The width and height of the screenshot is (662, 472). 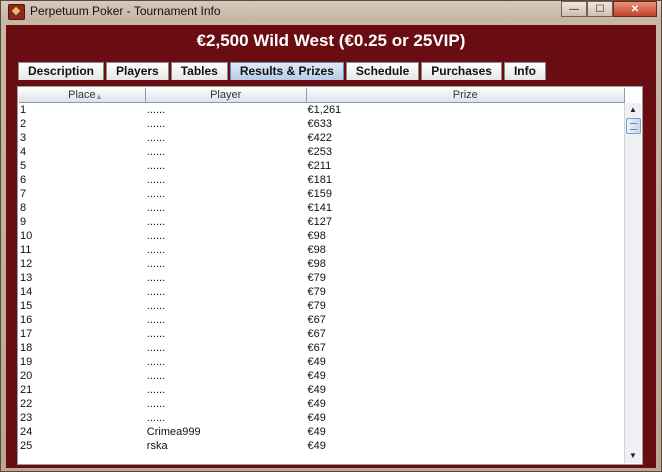 What do you see at coordinates (173, 432) in the screenshot?
I see `player-cell: Crimea999` at bounding box center [173, 432].